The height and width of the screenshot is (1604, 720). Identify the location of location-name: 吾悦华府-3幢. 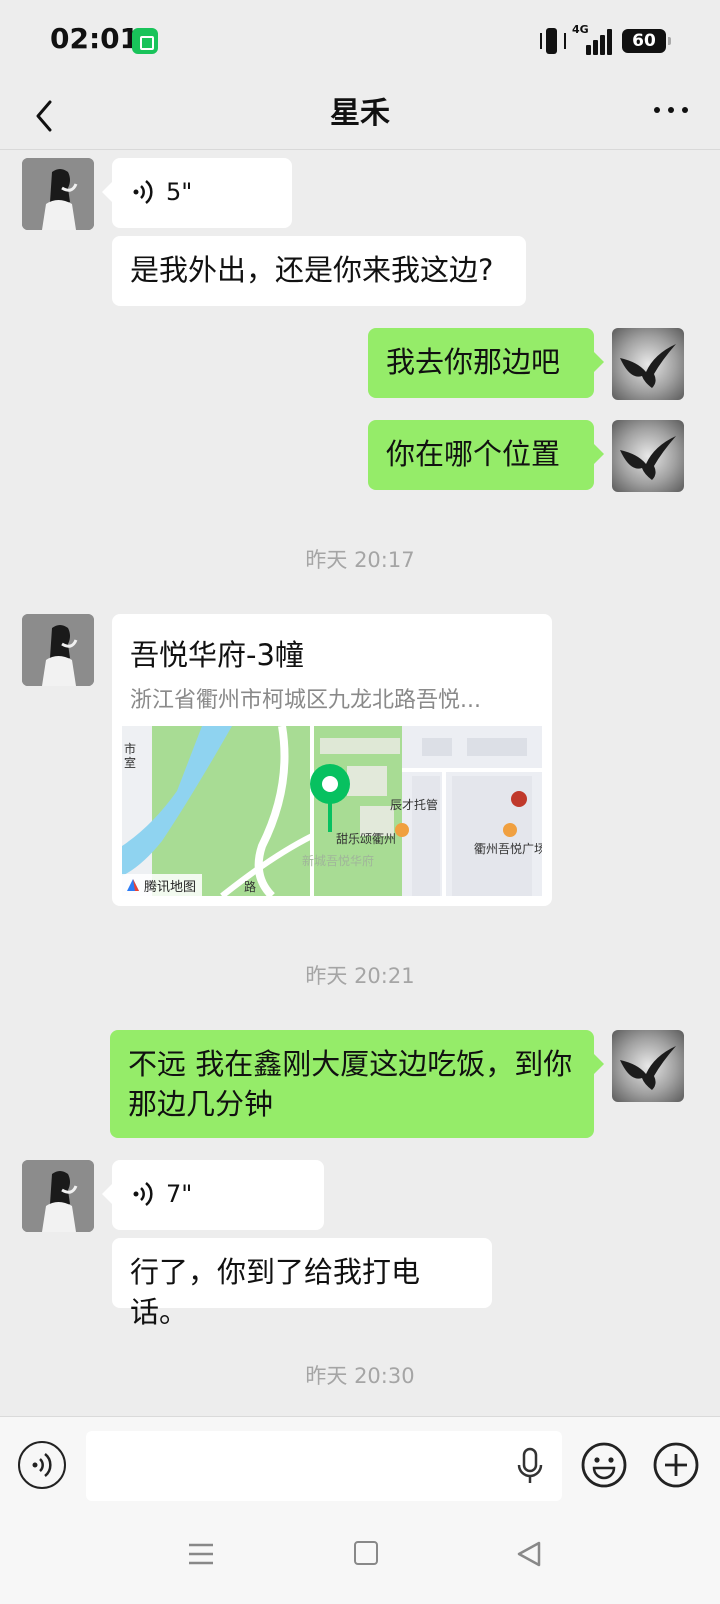
(217, 655).